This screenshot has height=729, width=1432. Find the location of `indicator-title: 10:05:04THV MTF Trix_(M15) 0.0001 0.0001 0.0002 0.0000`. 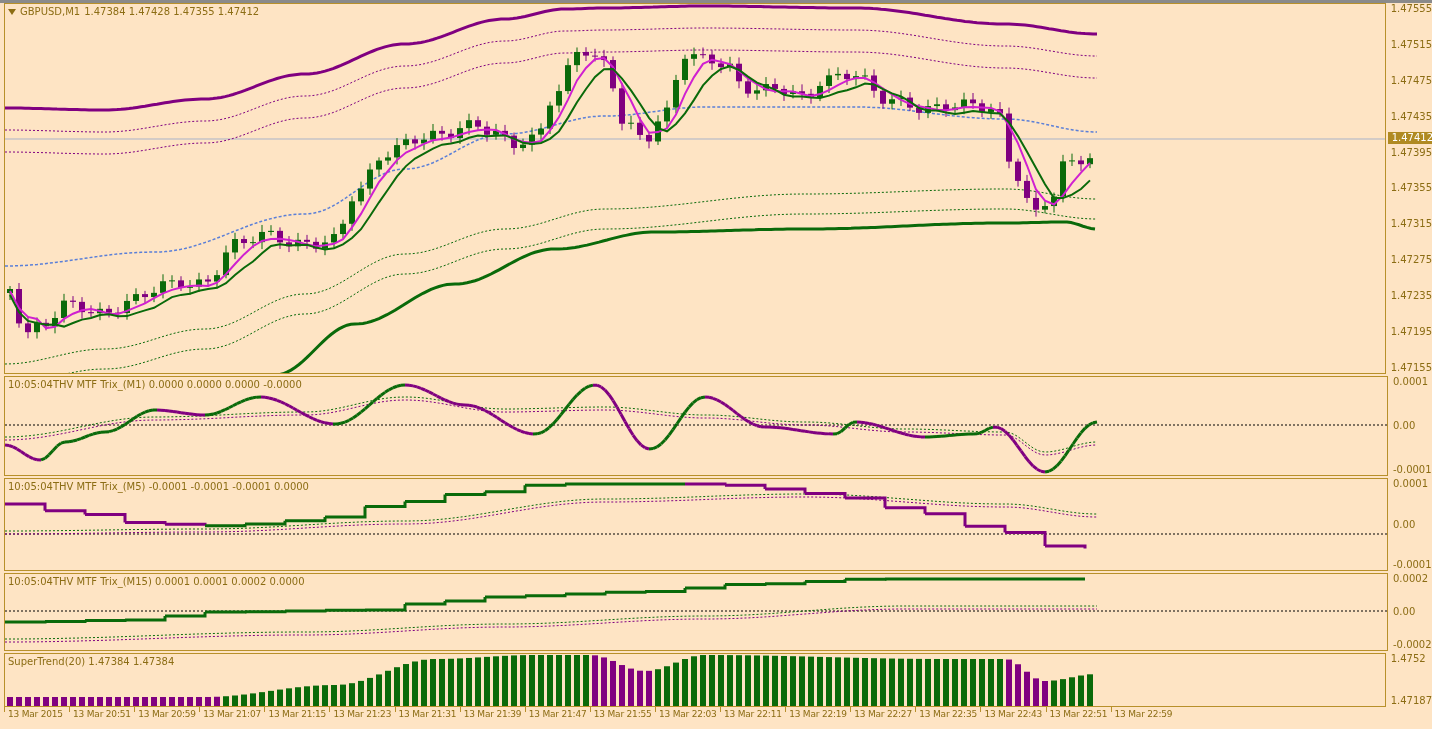

indicator-title: 10:05:04THV MTF Trix_(M15) 0.0001 0.0001 0.0002 0.0000 is located at coordinates (156, 581).